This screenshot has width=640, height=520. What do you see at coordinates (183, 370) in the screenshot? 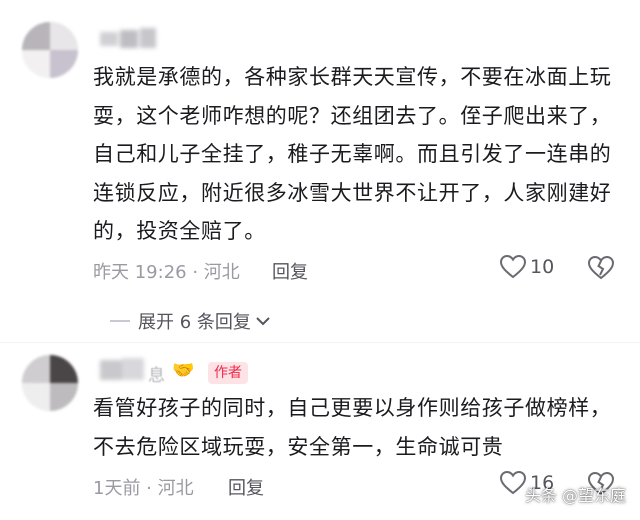
I see `handshake-icon: 🤝` at bounding box center [183, 370].